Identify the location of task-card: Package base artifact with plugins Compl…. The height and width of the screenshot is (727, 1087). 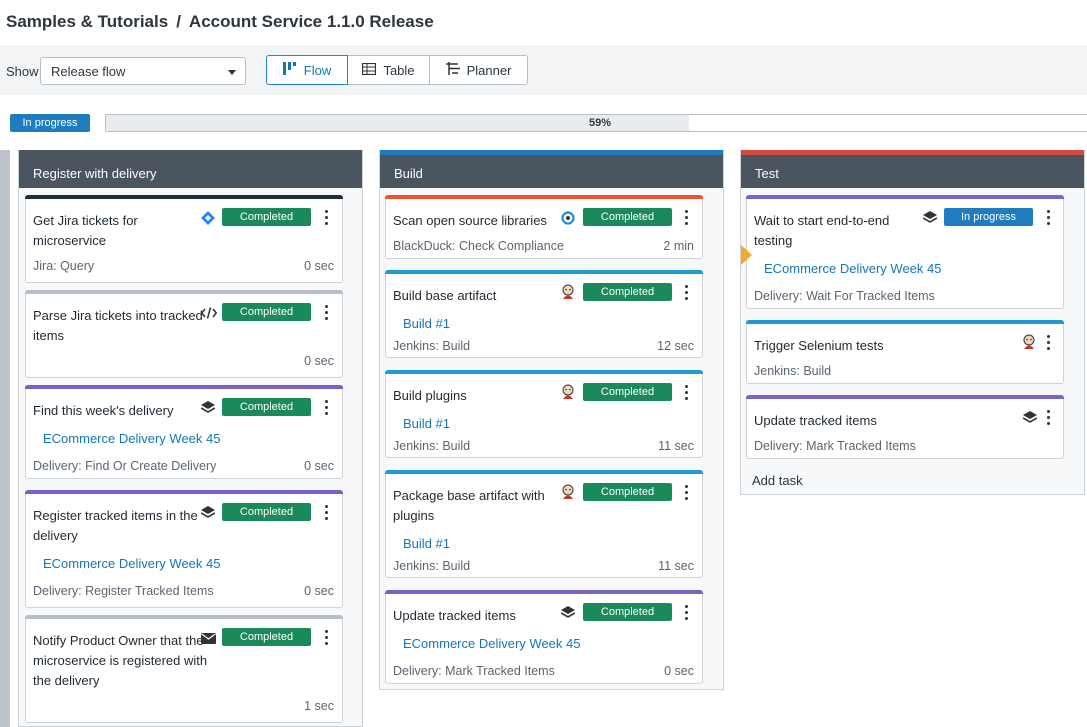
(544, 524).